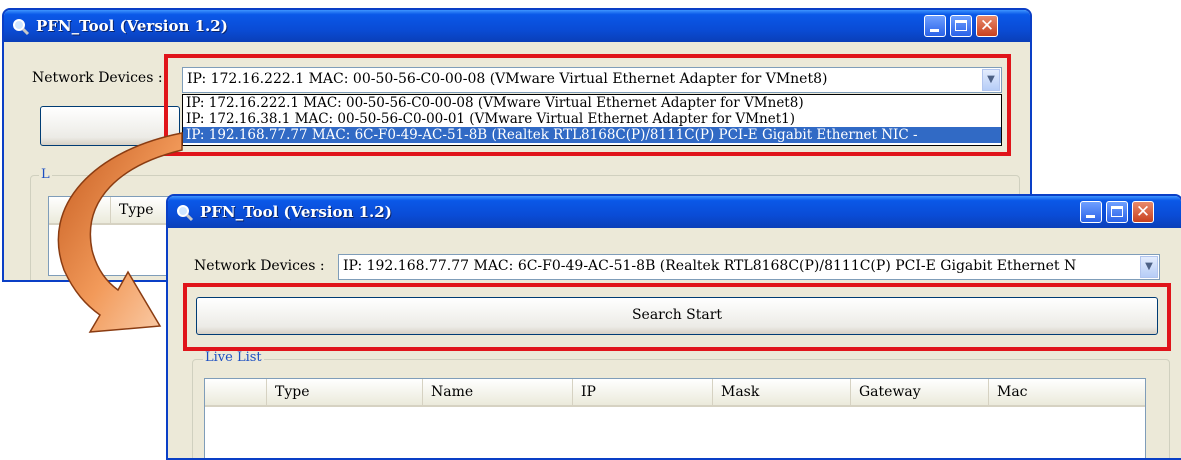 This screenshot has width=1181, height=460. What do you see at coordinates (1149, 267) in the screenshot?
I see `chevron-down-icon: ▼` at bounding box center [1149, 267].